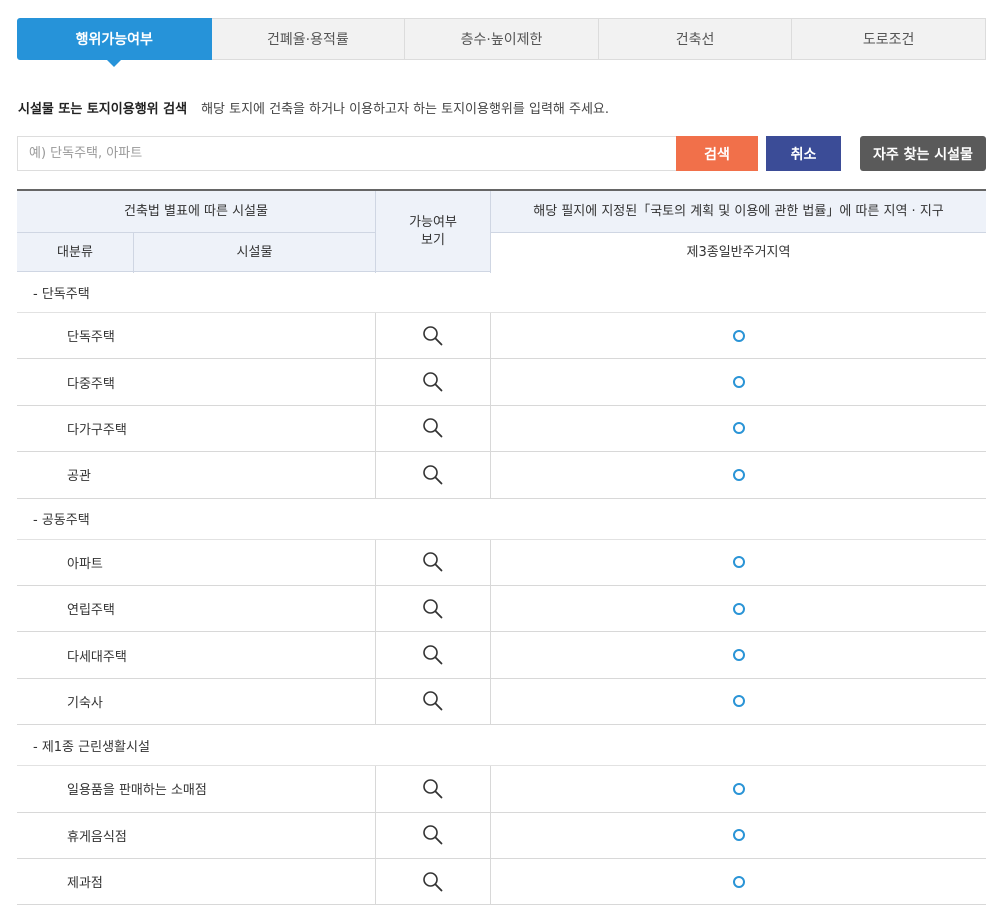 The height and width of the screenshot is (907, 1001). What do you see at coordinates (308, 39) in the screenshot?
I see `tab-coverage-ratio: 건폐율·용적률` at bounding box center [308, 39].